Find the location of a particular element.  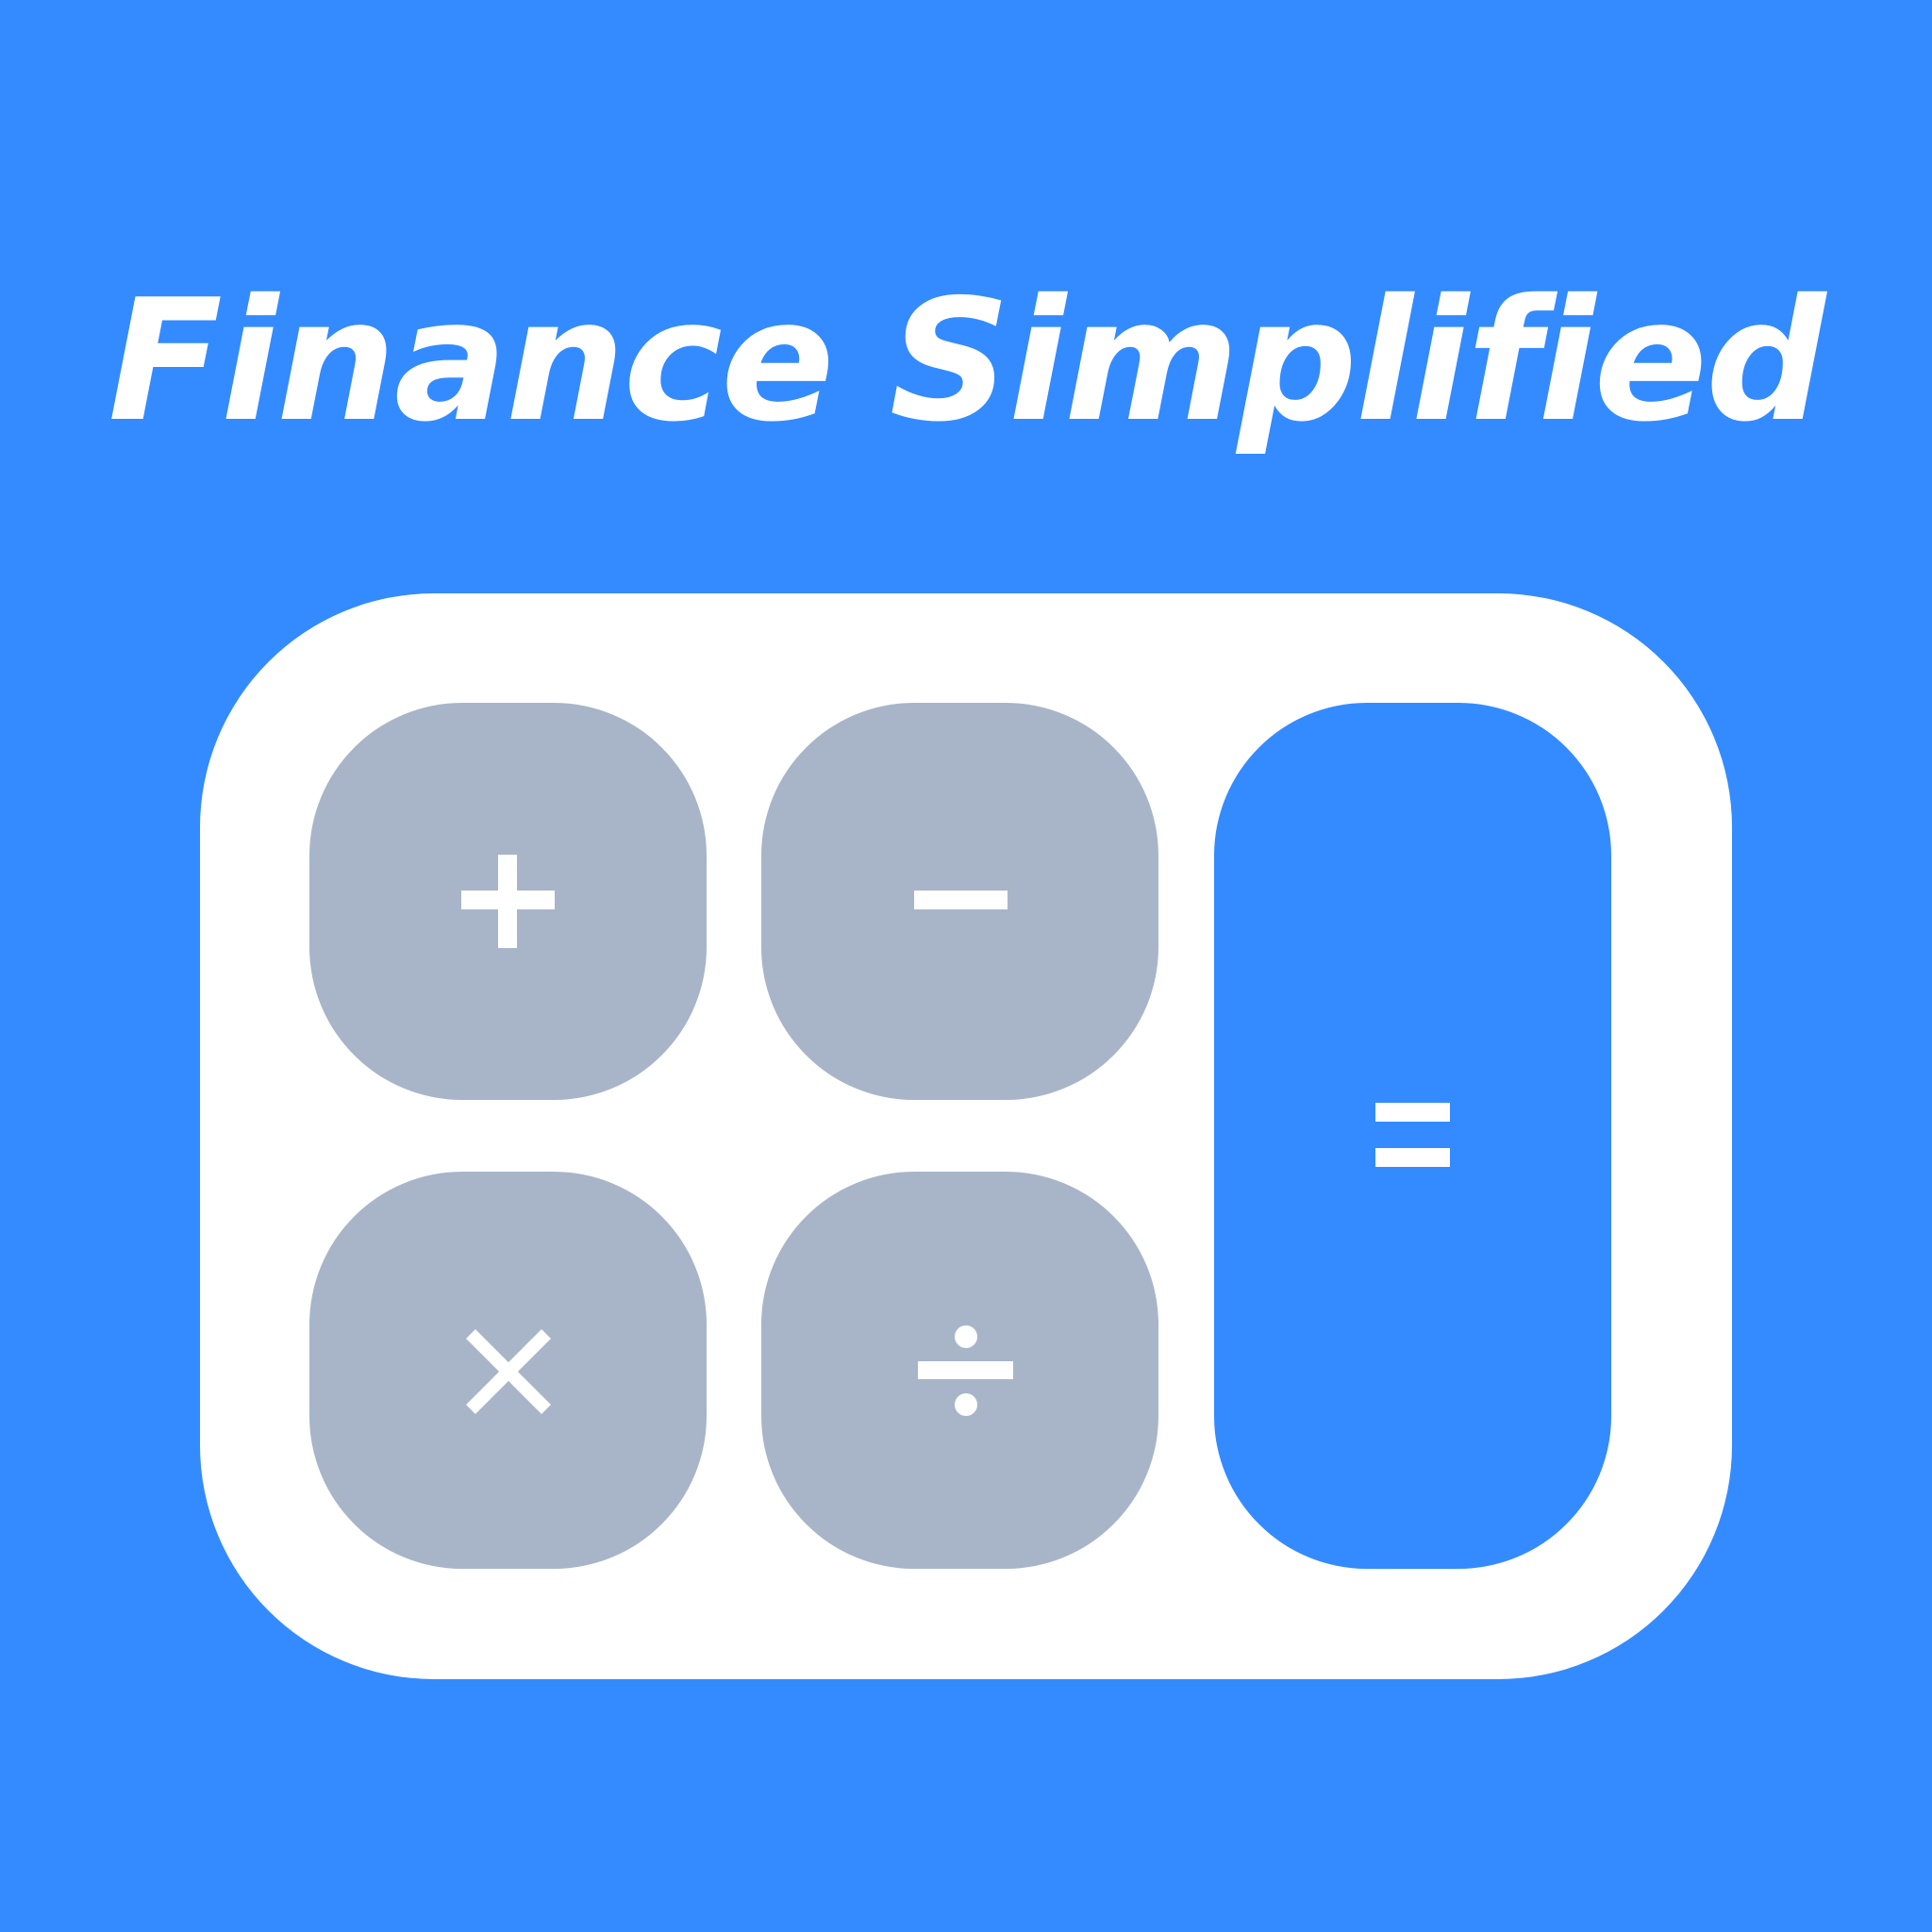

multiply-icon is located at coordinates (508, 1371).